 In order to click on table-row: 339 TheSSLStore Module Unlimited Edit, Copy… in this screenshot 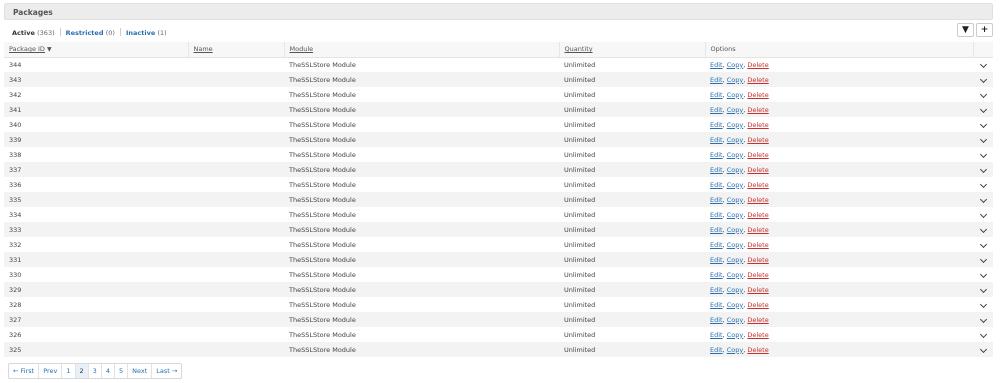, I will do `click(498, 139)`.